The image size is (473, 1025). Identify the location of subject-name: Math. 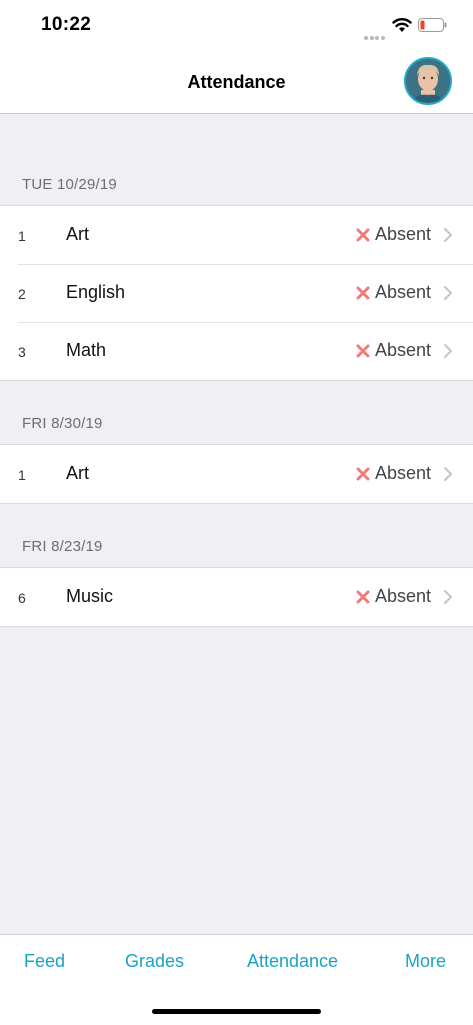
(86, 350).